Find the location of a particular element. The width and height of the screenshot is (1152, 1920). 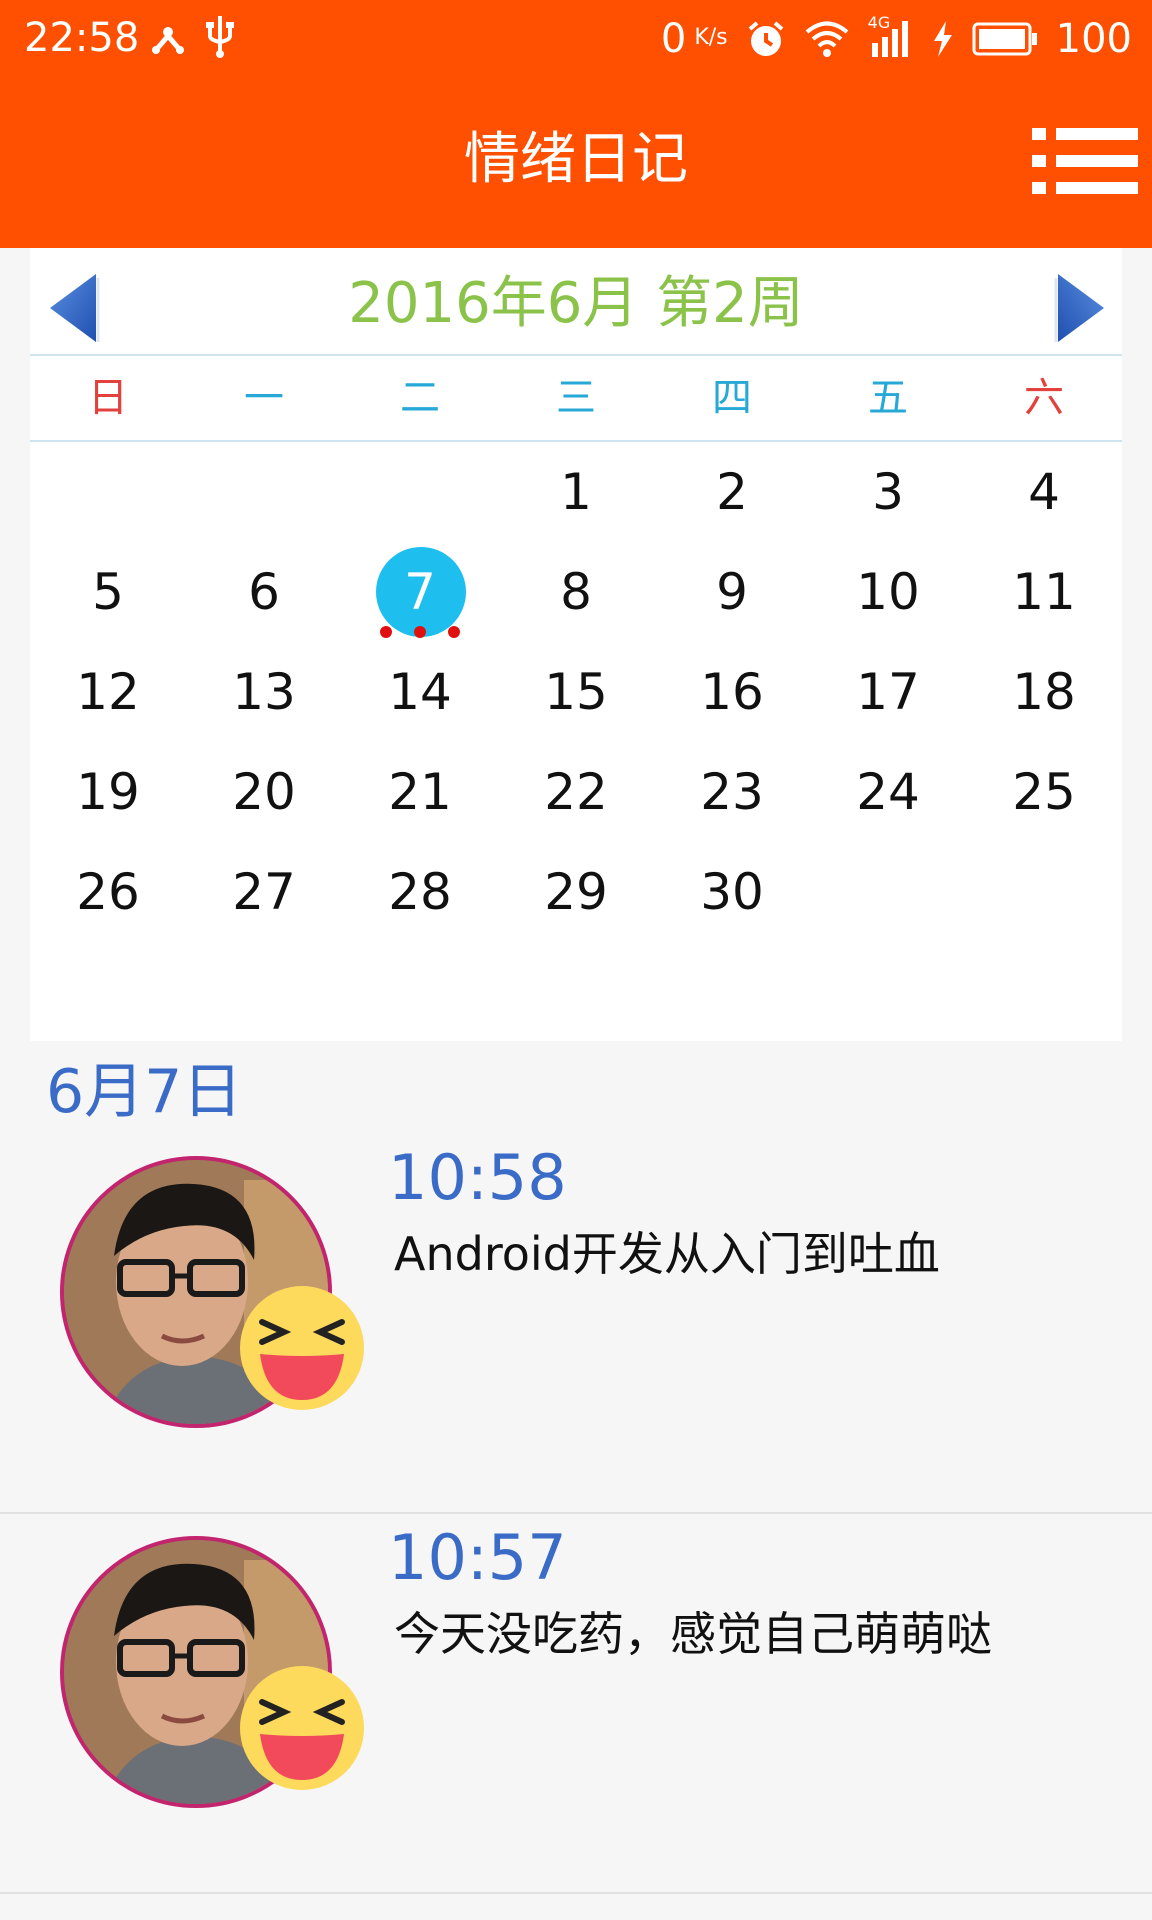

day-number: 8 is located at coordinates (576, 592).